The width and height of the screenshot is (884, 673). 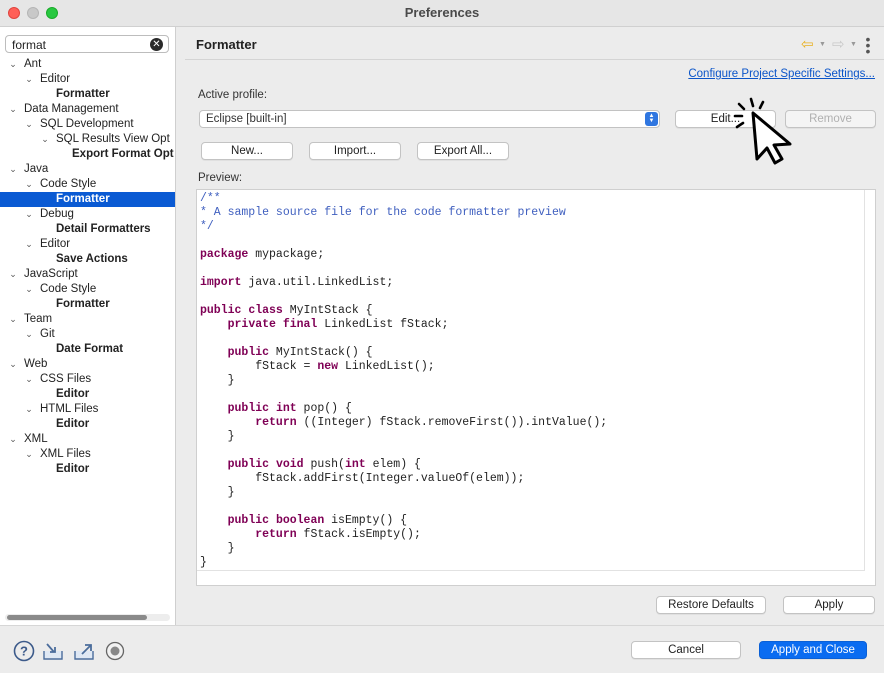 What do you see at coordinates (321, 352) in the screenshot?
I see `code-token: MyIntStack() {` at bounding box center [321, 352].